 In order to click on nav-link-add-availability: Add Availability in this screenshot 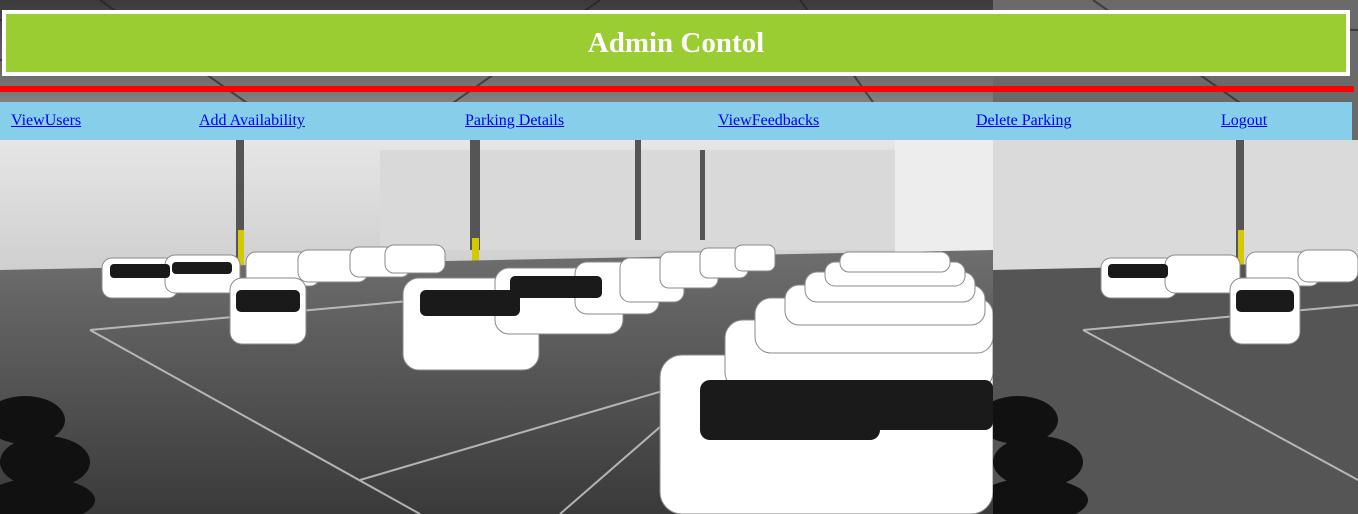, I will do `click(252, 121)`.